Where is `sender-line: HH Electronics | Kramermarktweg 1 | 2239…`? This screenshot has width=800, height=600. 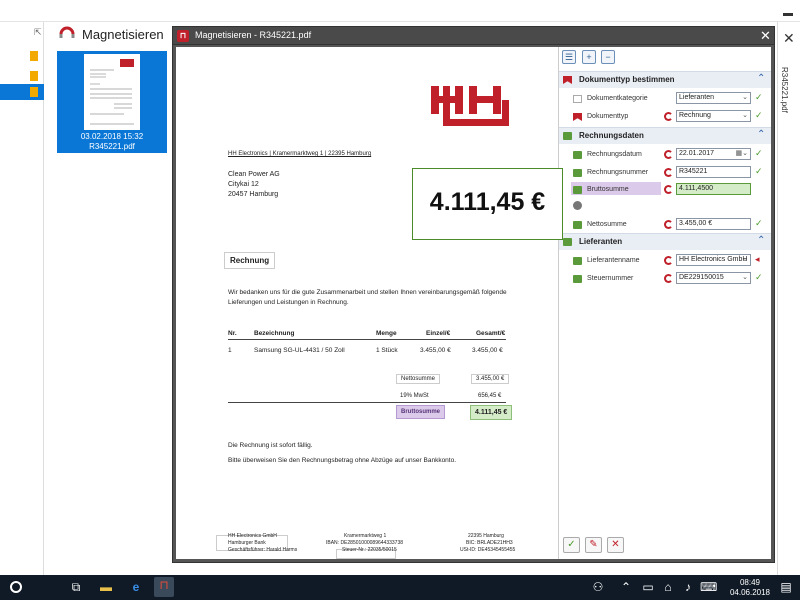
sender-line: HH Electronics | Kramermarktweg 1 | 2239… is located at coordinates (300, 154).